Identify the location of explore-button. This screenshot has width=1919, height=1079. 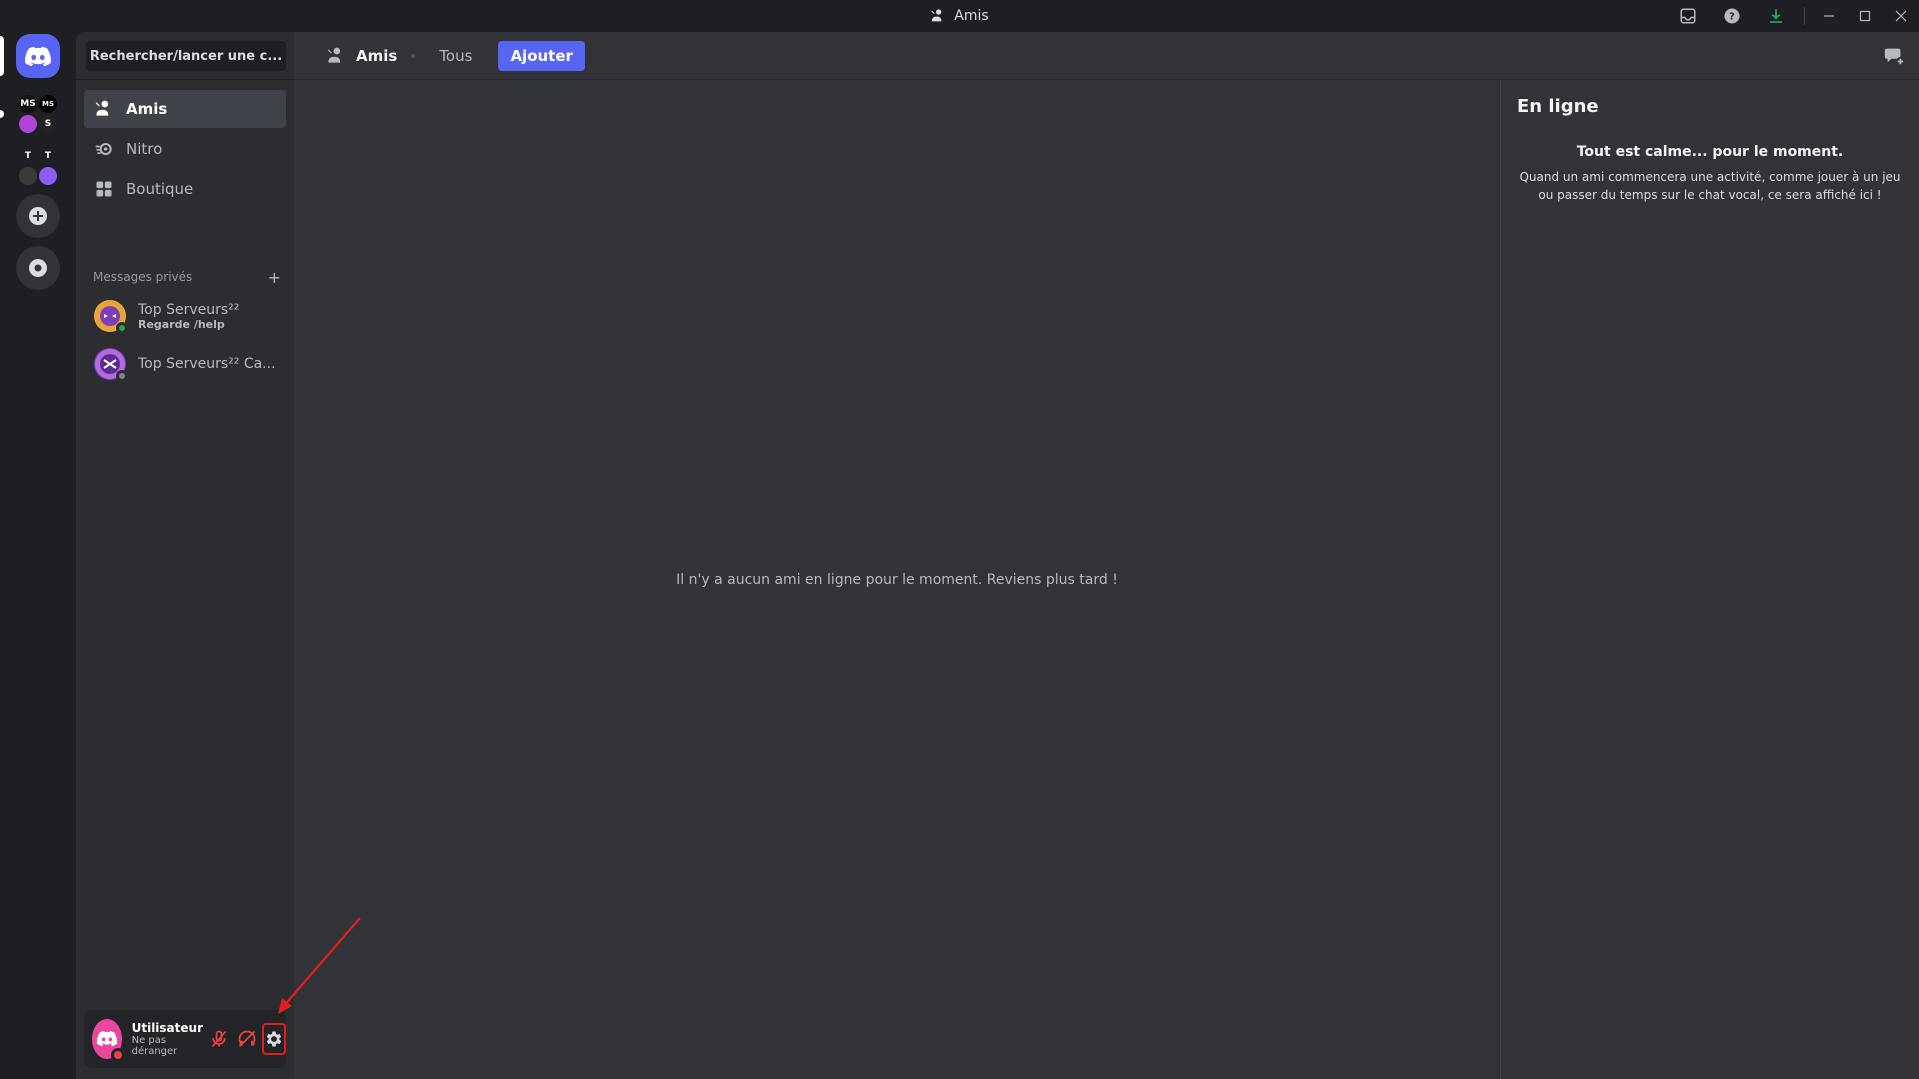
(38, 268).